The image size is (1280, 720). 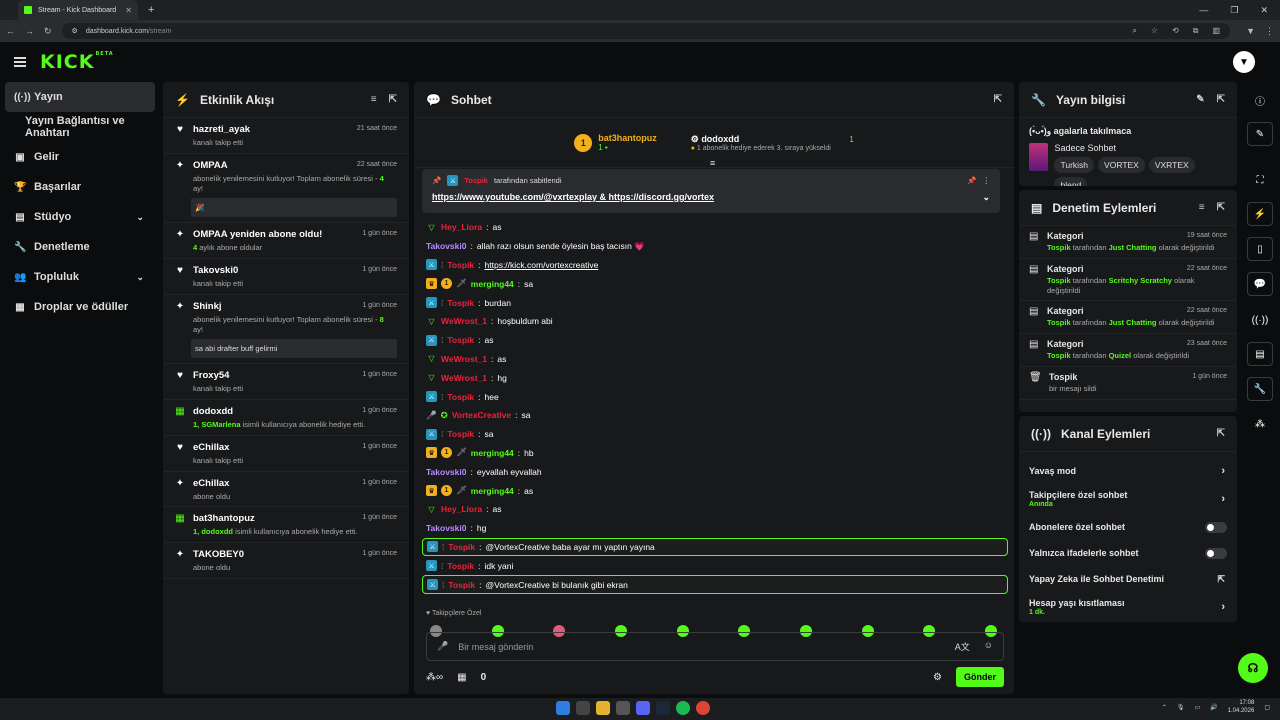 I want to click on spotify-icon, so click(x=683, y=708).